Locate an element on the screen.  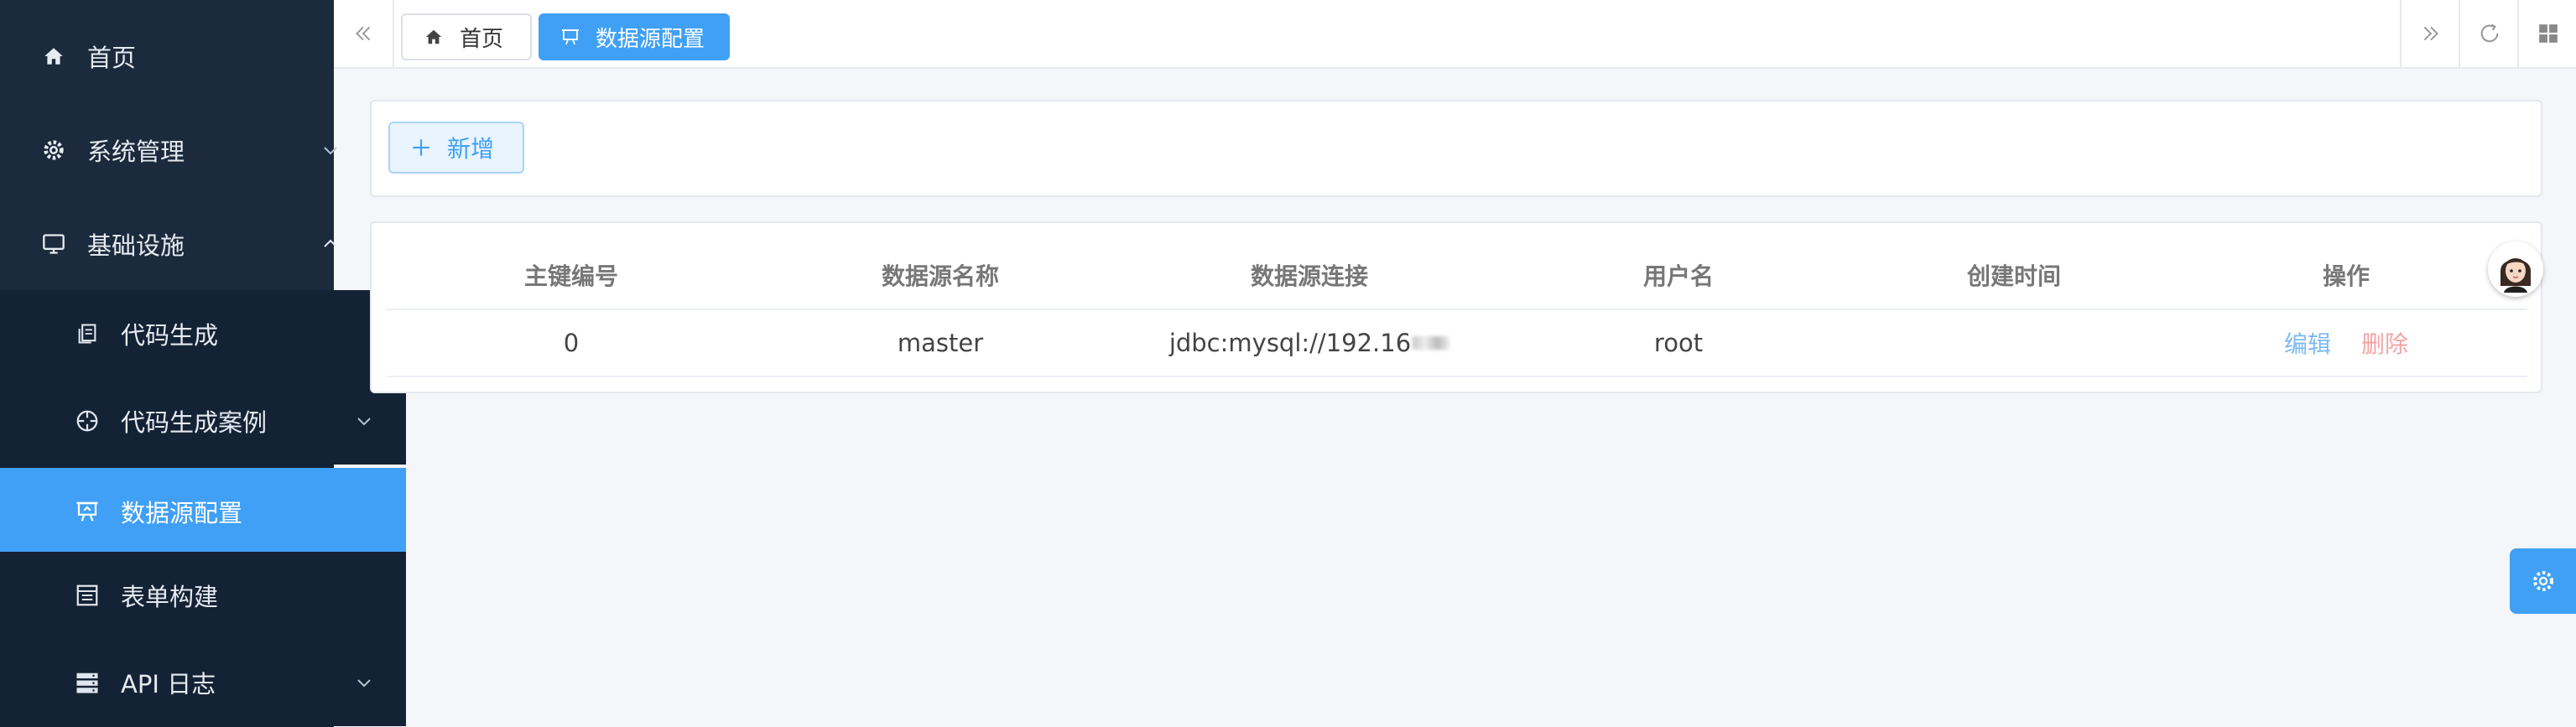
cell-name: master is located at coordinates (940, 343).